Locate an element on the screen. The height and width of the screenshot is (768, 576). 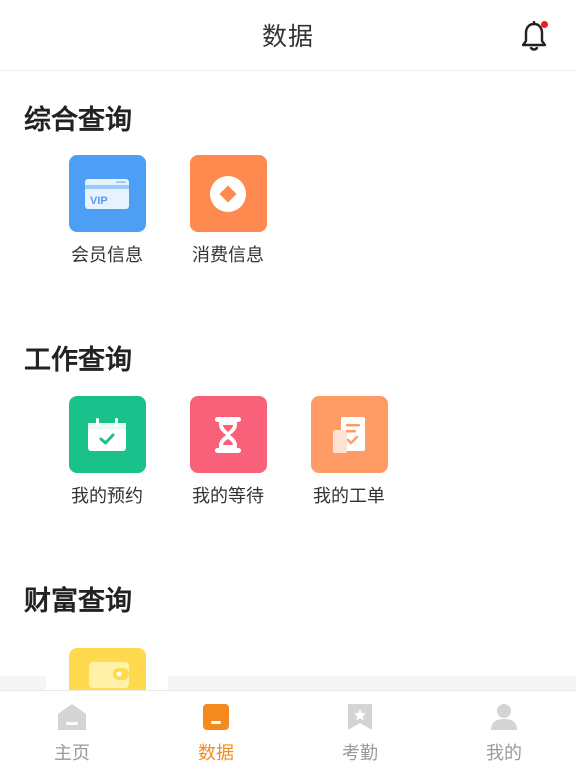
my-work-orders-label: 我的工单 is located at coordinates (349, 496).